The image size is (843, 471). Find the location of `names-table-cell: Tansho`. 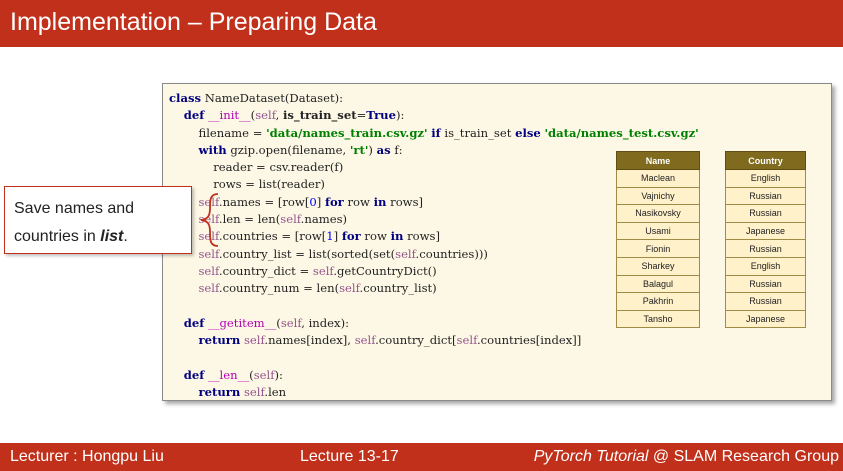

names-table-cell: Tansho is located at coordinates (658, 319).